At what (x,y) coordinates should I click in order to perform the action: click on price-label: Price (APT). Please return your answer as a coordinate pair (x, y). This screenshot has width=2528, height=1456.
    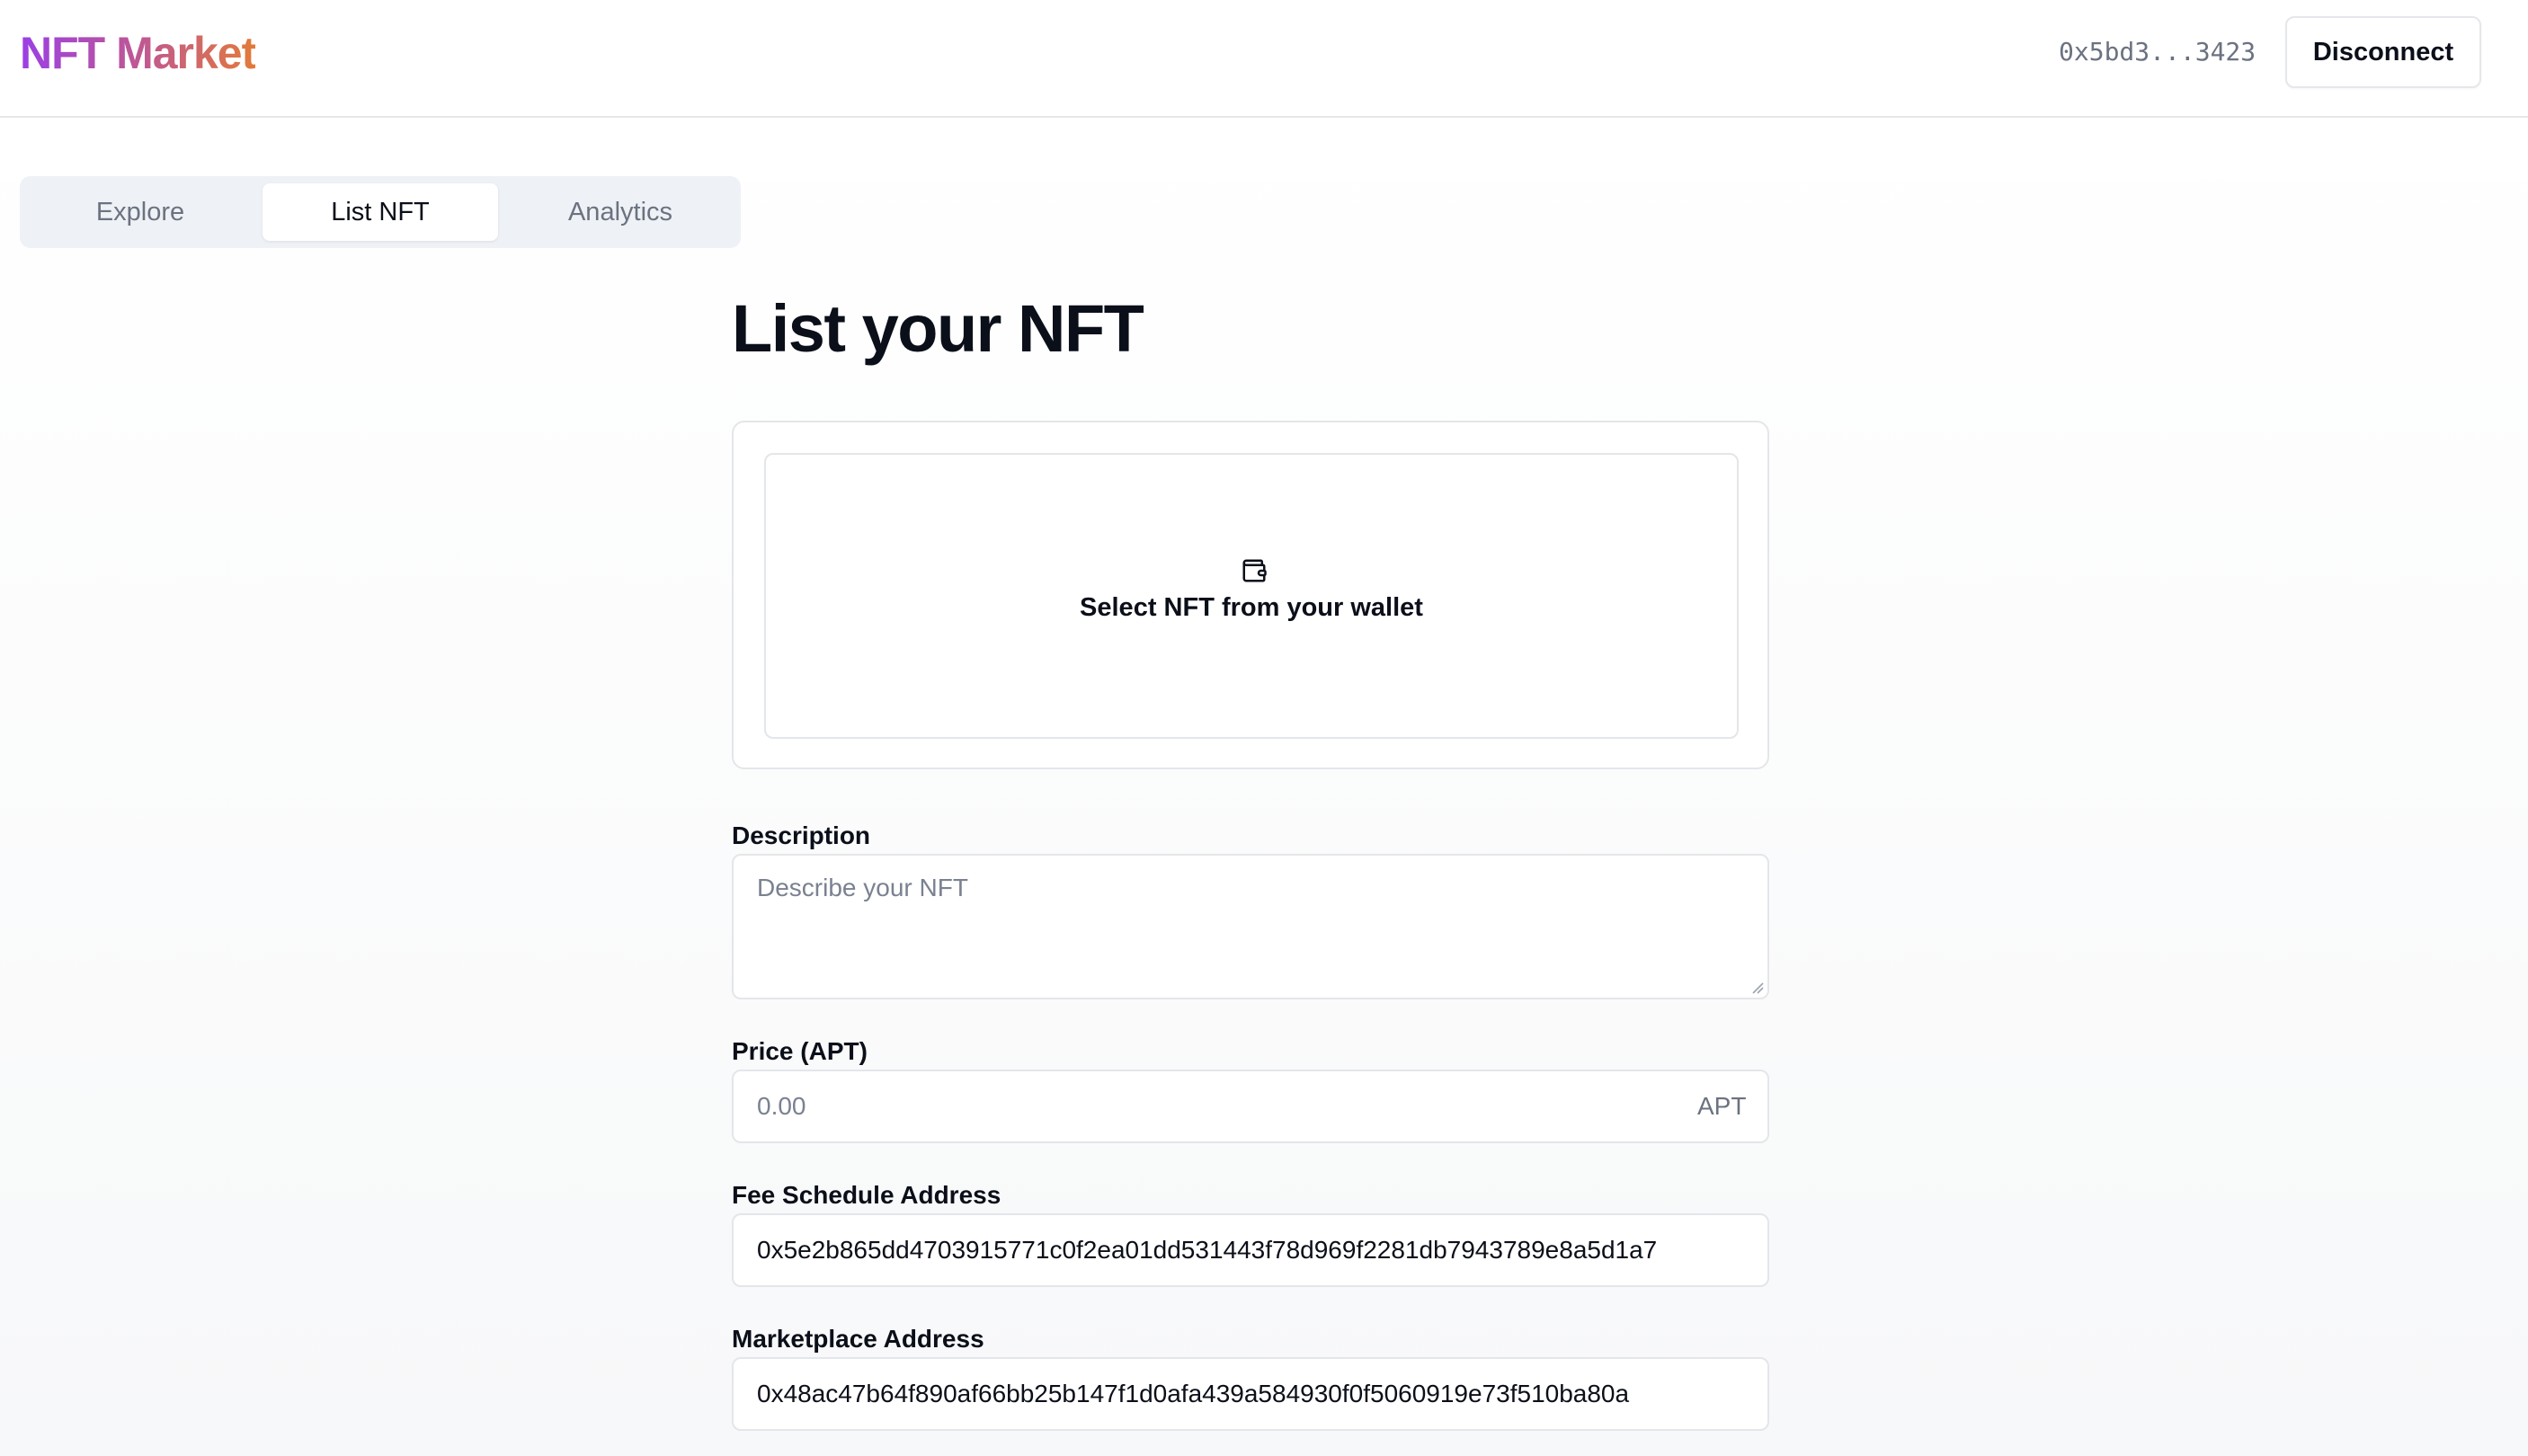
    Looking at the image, I should click on (800, 1051).